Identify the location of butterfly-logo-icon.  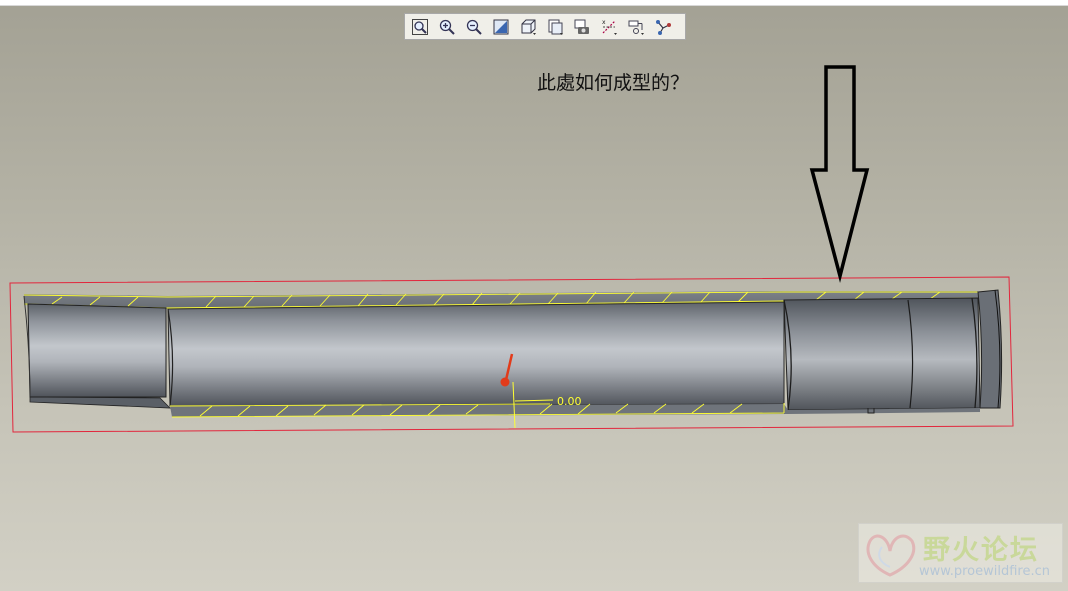
(891, 555).